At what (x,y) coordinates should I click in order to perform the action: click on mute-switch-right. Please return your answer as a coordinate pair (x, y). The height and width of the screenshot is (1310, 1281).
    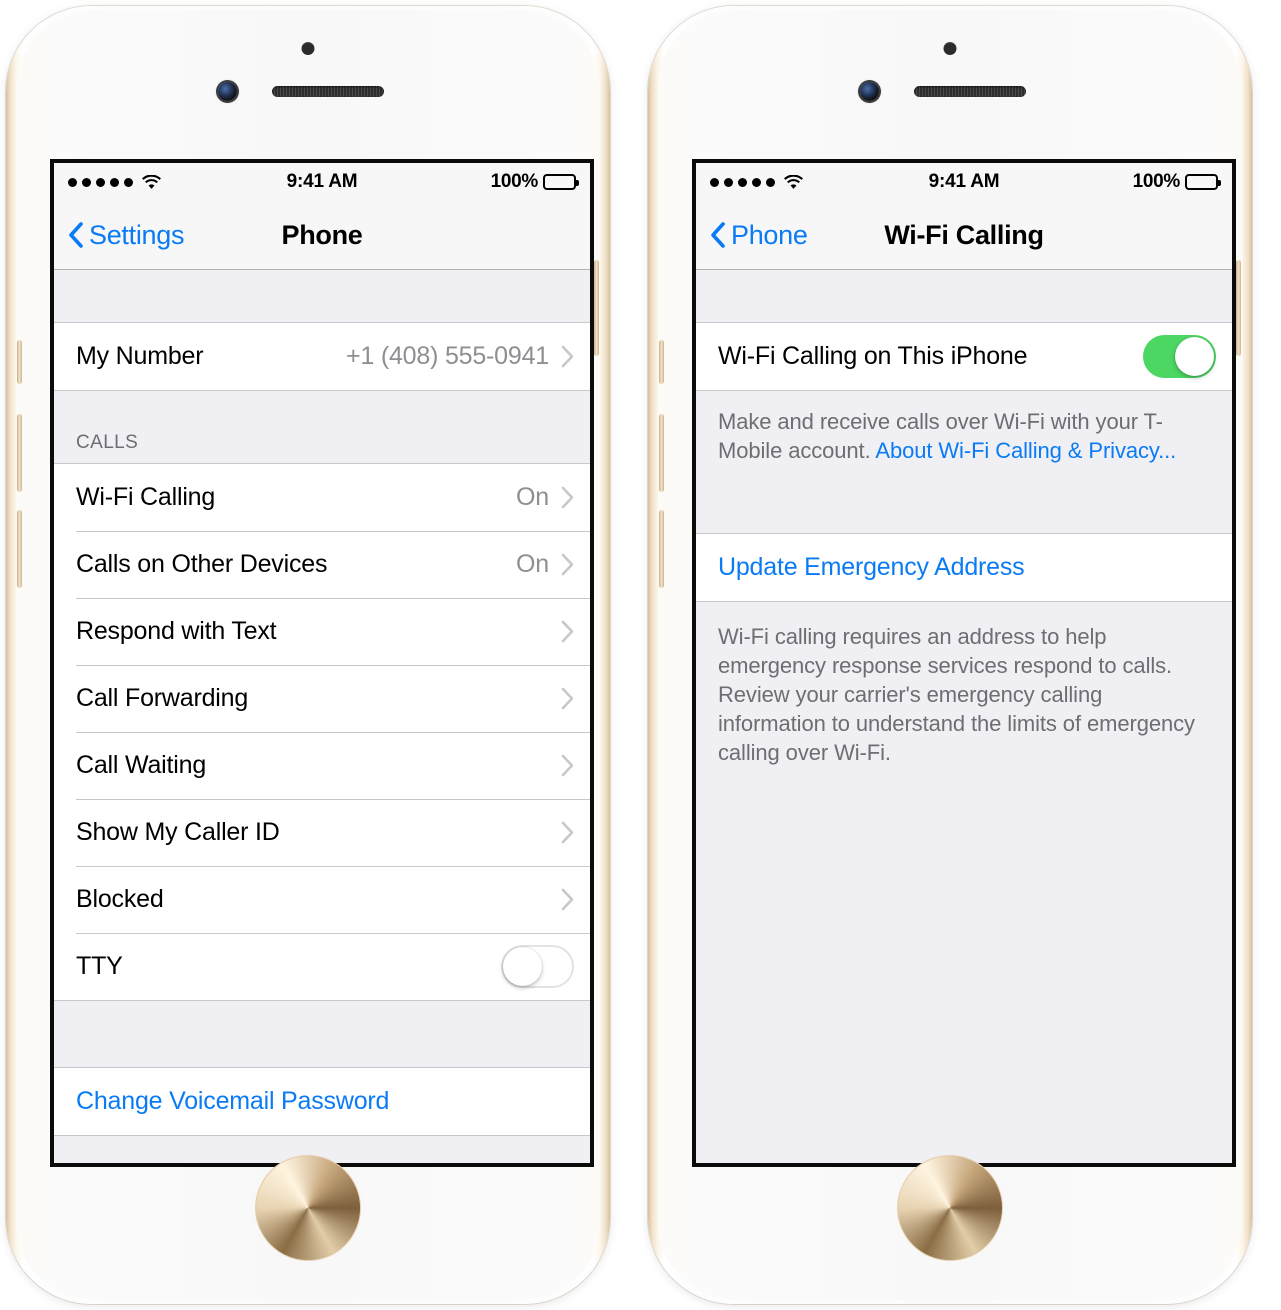
    Looking at the image, I should click on (661, 362).